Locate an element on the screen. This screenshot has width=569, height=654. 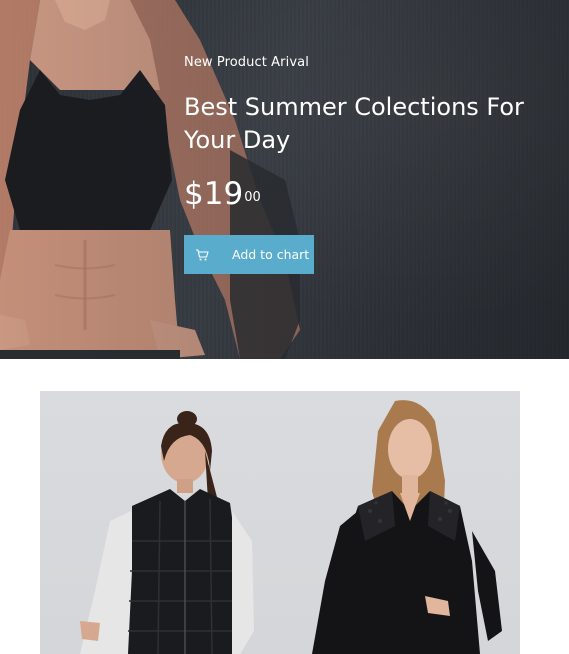
hero-price: $1900 is located at coordinates (222, 194).